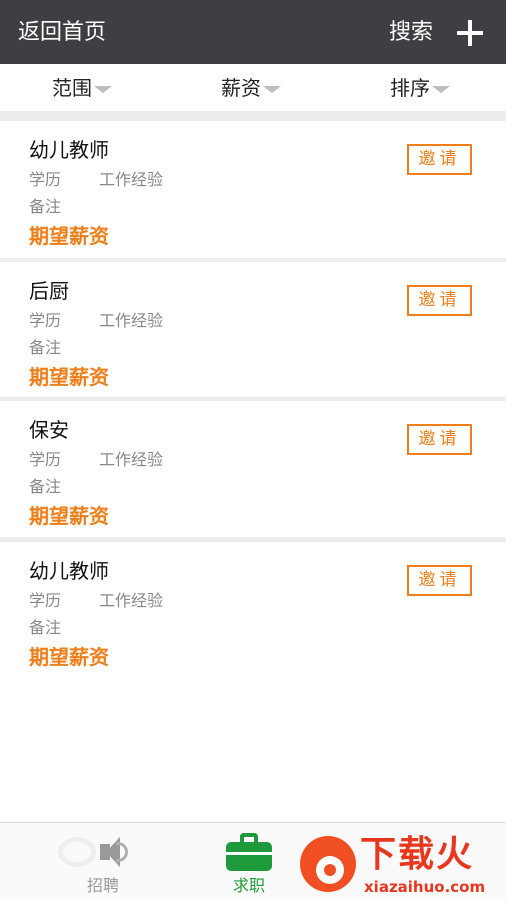 The height and width of the screenshot is (900, 506). Describe the element at coordinates (411, 33) in the screenshot. I see `search-button: 搜索` at that location.